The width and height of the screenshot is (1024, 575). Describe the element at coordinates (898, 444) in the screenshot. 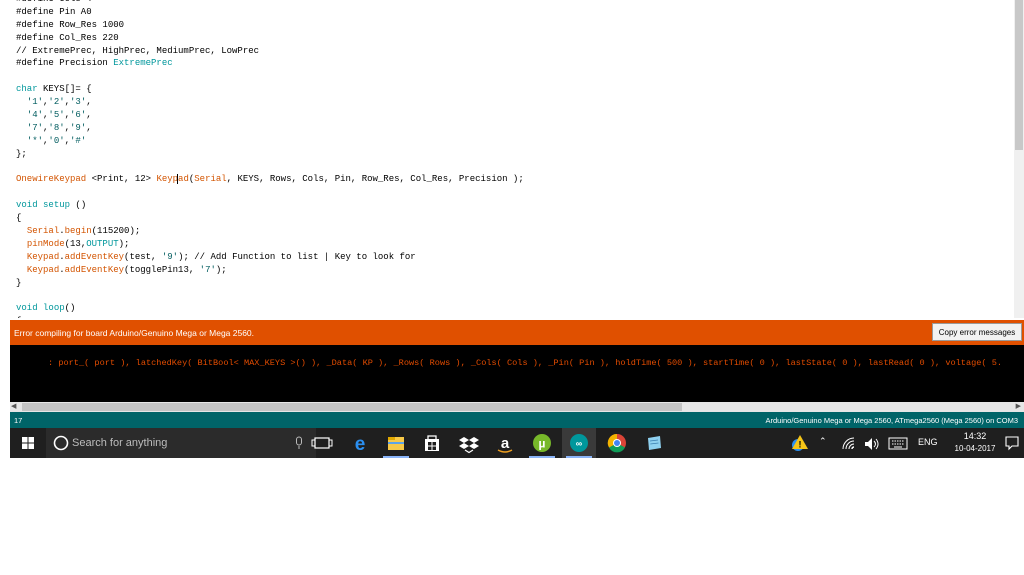

I see `keyboard-icon` at that location.